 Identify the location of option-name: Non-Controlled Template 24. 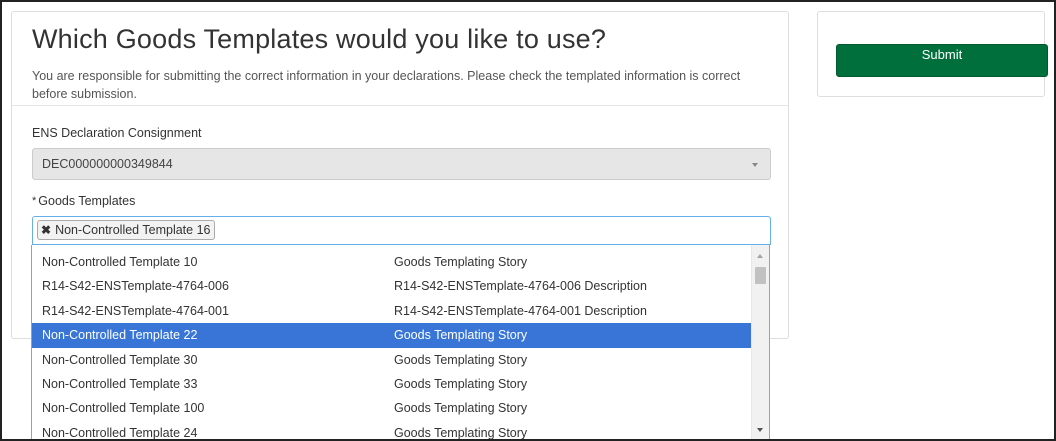
(120, 432).